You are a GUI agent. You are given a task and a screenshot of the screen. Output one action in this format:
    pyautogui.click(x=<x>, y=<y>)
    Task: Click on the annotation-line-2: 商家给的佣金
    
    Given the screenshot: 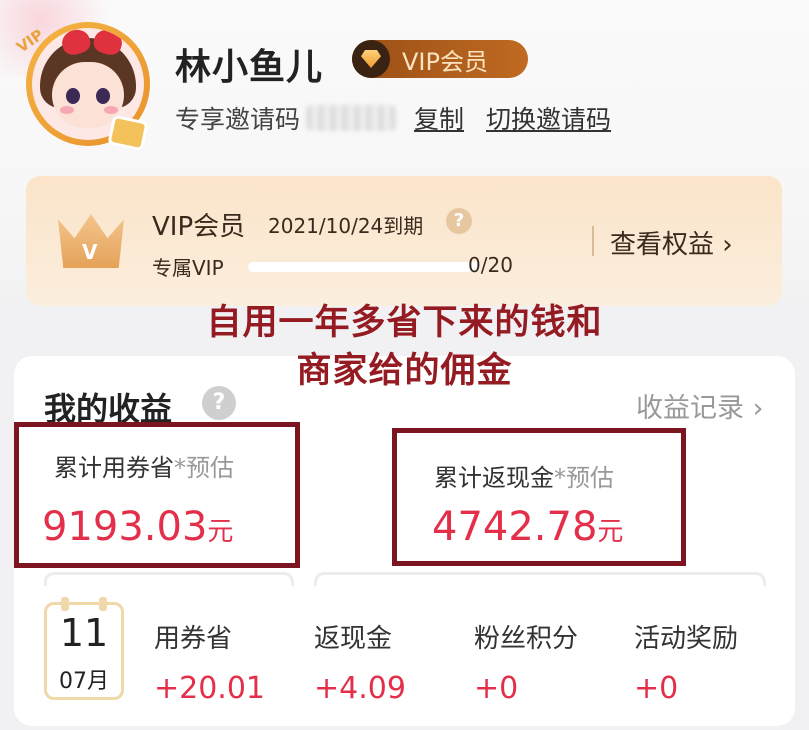 What is the action you would take?
    pyautogui.click(x=404, y=371)
    